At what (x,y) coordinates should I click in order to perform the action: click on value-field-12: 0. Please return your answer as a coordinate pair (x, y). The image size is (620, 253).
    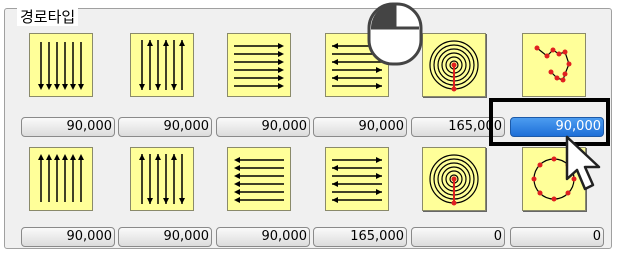
    Looking at the image, I should click on (557, 237).